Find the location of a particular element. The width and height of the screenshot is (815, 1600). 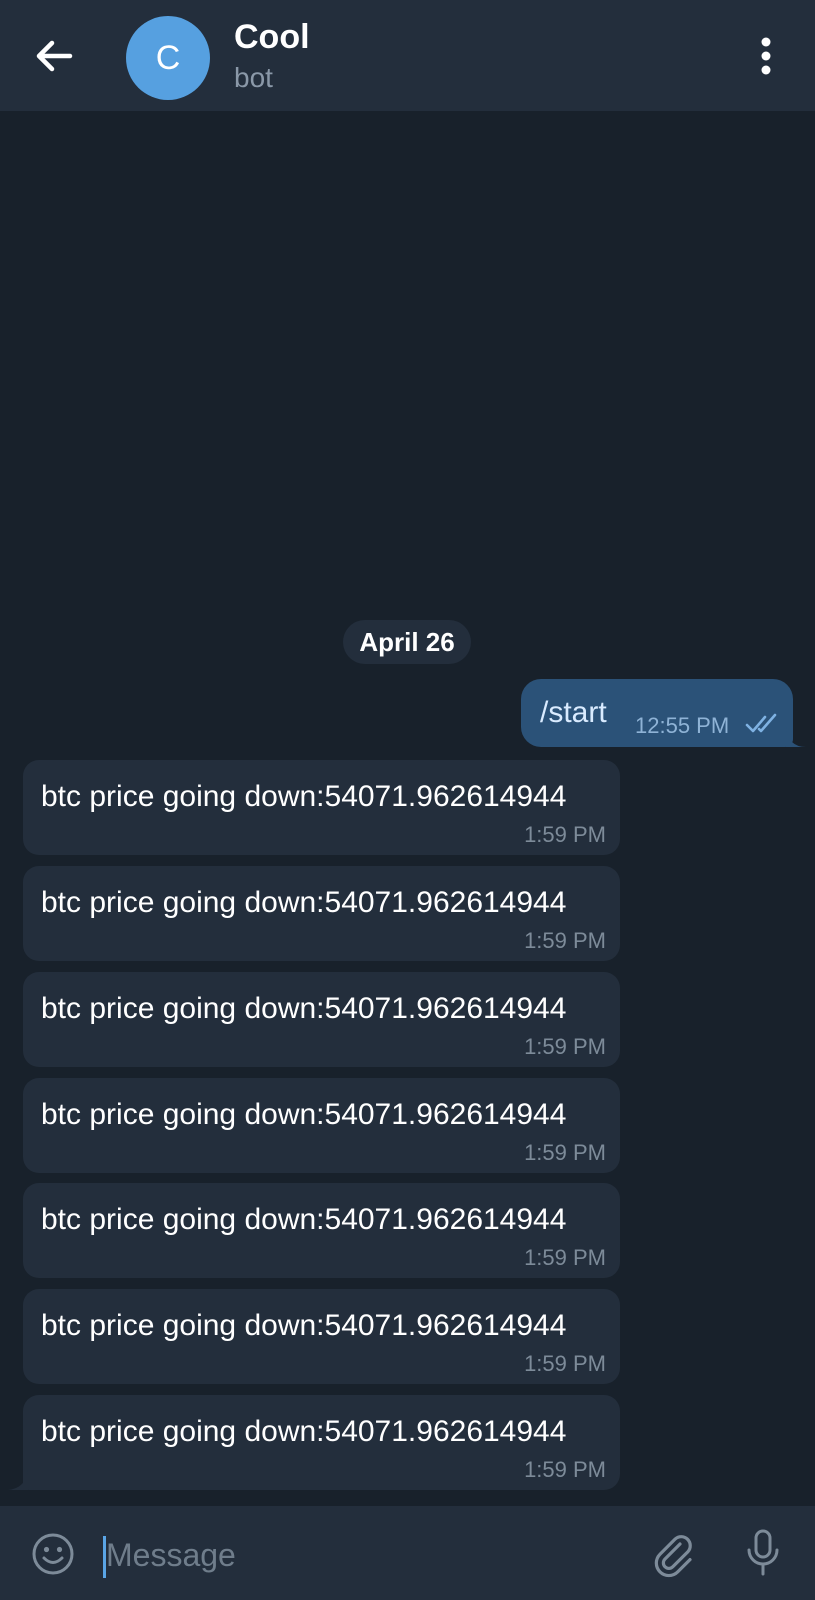

emoji-icon is located at coordinates (53, 1554).